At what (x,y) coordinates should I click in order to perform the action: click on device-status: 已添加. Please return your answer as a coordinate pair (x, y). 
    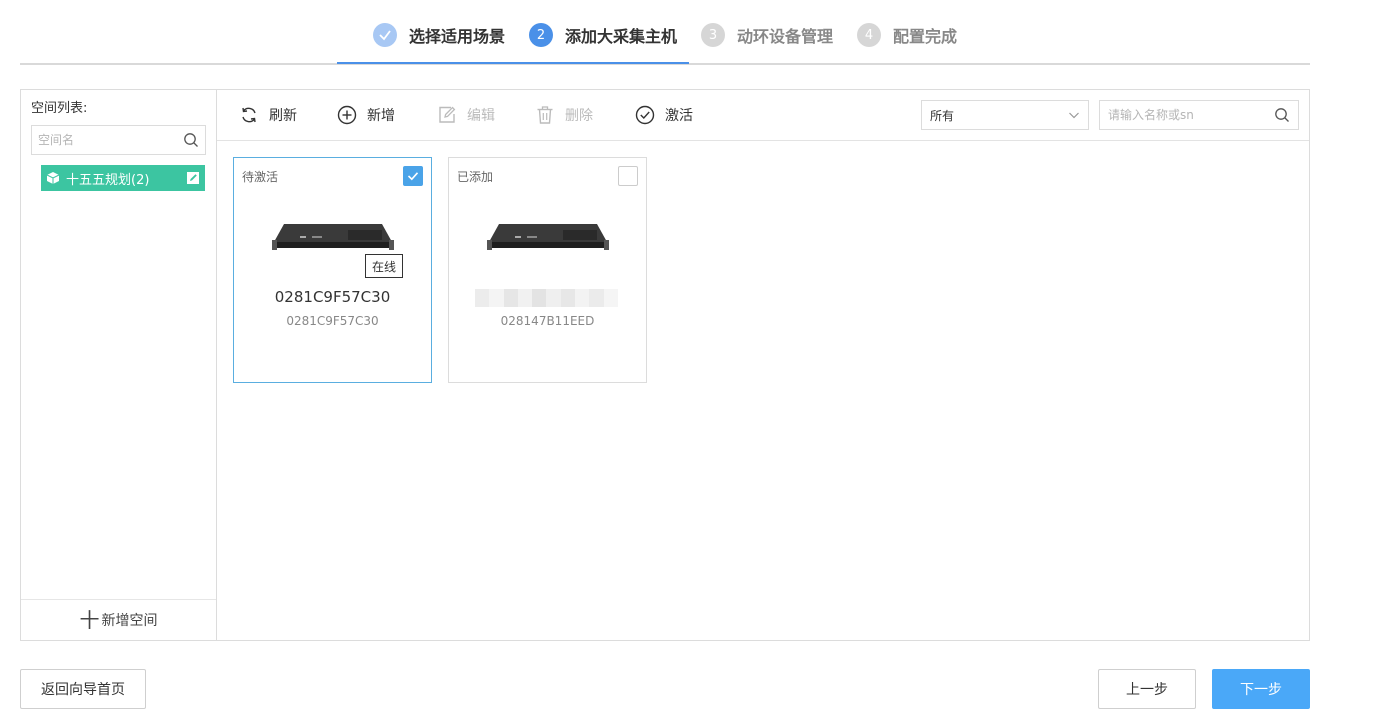
    Looking at the image, I should click on (475, 177).